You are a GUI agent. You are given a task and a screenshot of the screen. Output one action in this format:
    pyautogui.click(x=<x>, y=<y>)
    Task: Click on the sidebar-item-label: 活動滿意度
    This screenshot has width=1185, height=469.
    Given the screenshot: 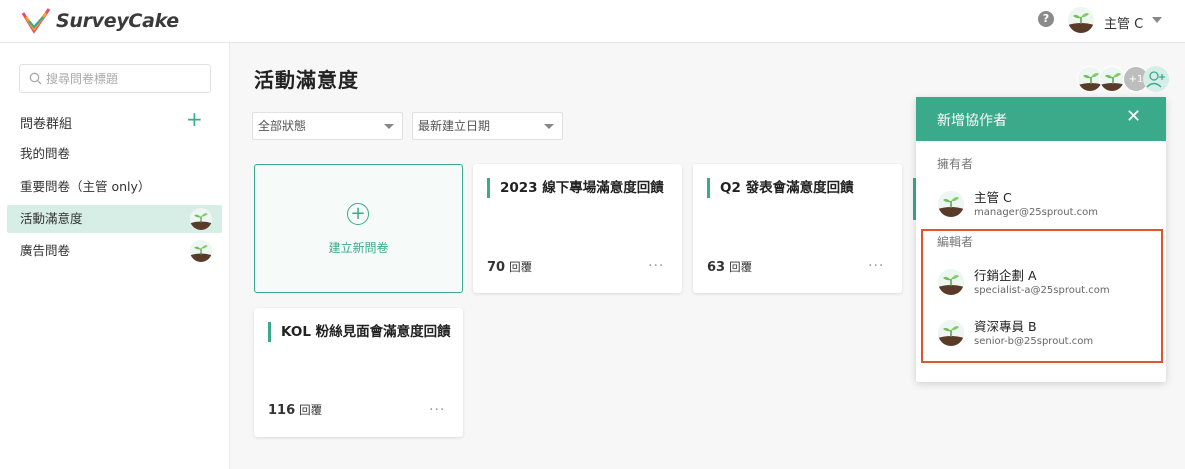 What is the action you would take?
    pyautogui.click(x=51, y=218)
    